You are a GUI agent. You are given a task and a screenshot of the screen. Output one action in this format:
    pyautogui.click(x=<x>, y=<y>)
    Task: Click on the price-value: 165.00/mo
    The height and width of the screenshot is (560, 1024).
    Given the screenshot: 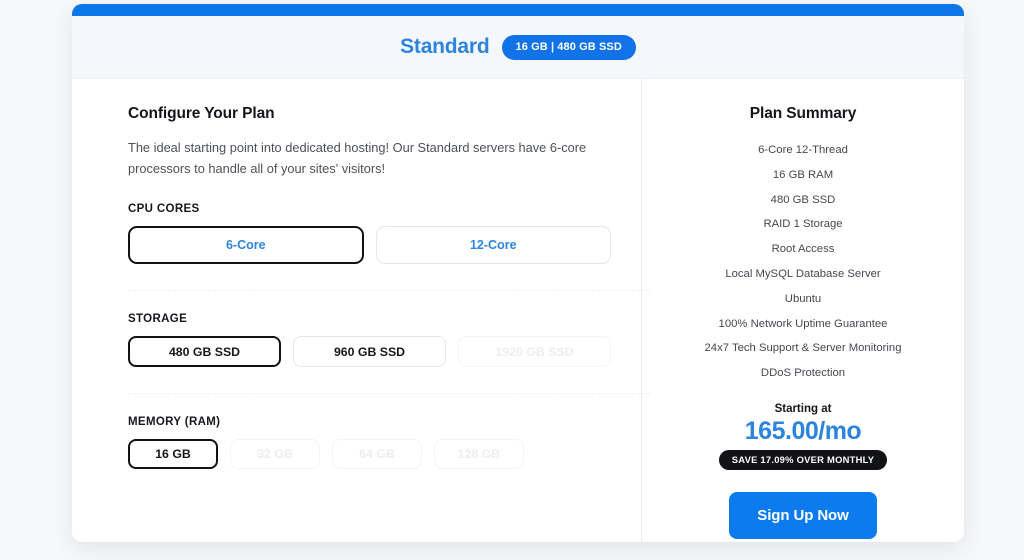 What is the action you would take?
    pyautogui.click(x=803, y=430)
    